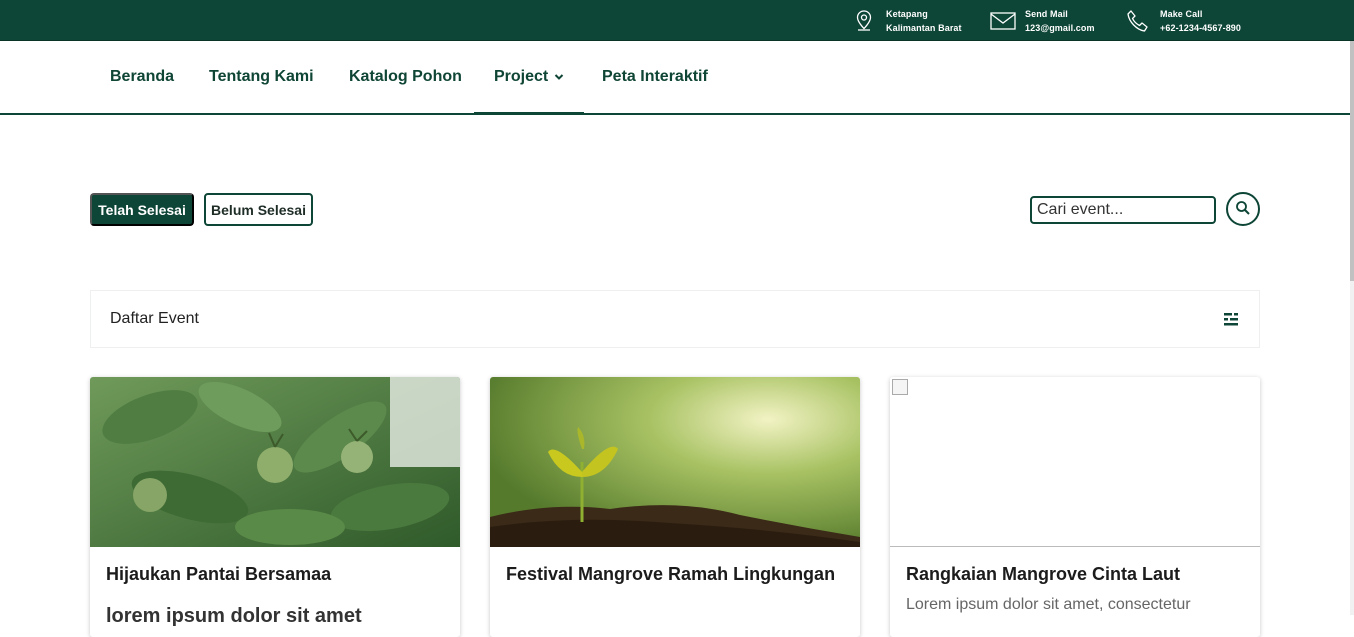 The height and width of the screenshot is (637, 1354). Describe the element at coordinates (154, 318) in the screenshot. I see `event-list-title: Daftar Event` at that location.